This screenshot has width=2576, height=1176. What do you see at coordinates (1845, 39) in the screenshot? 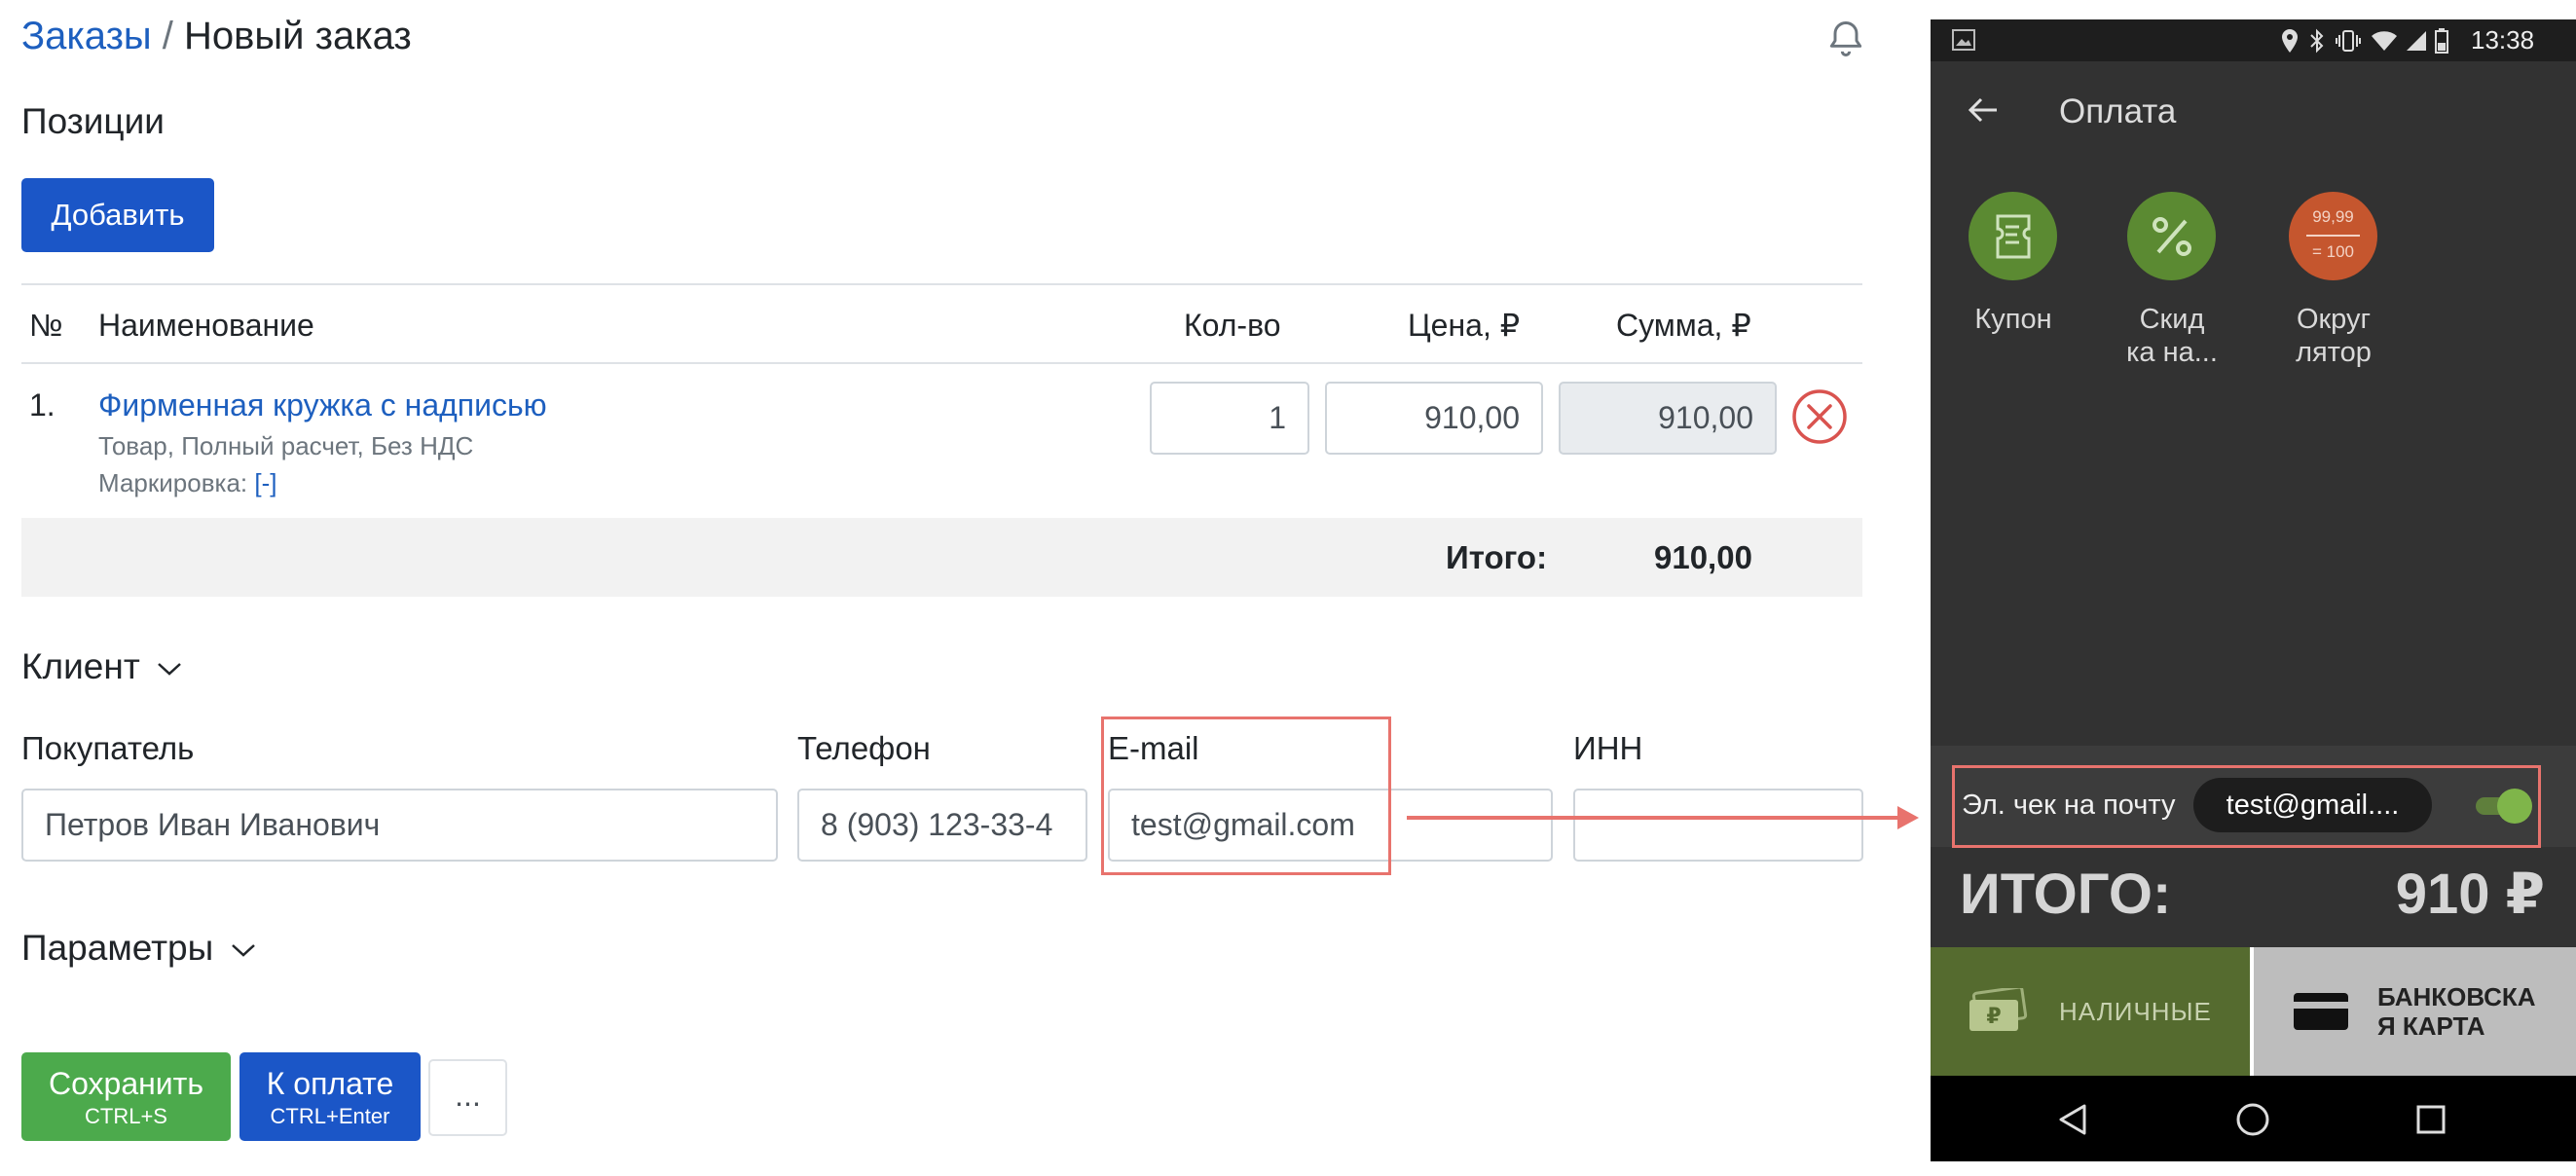
I see `bell-icon` at bounding box center [1845, 39].